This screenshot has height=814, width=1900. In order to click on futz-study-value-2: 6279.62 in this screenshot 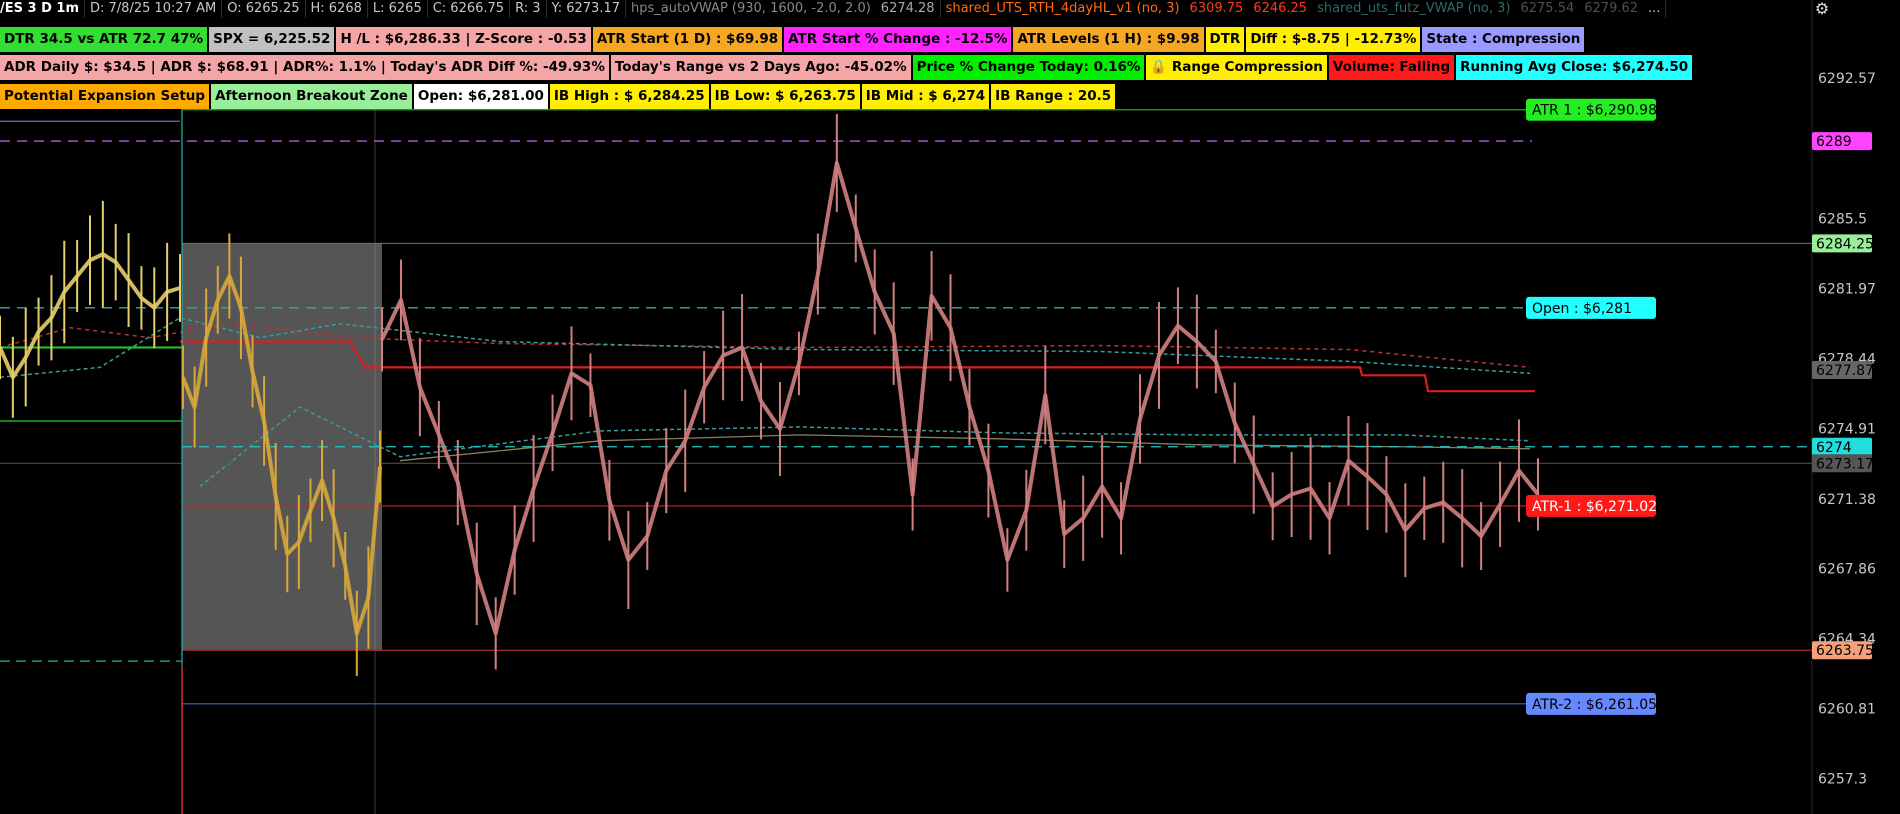, I will do `click(1611, 8)`.